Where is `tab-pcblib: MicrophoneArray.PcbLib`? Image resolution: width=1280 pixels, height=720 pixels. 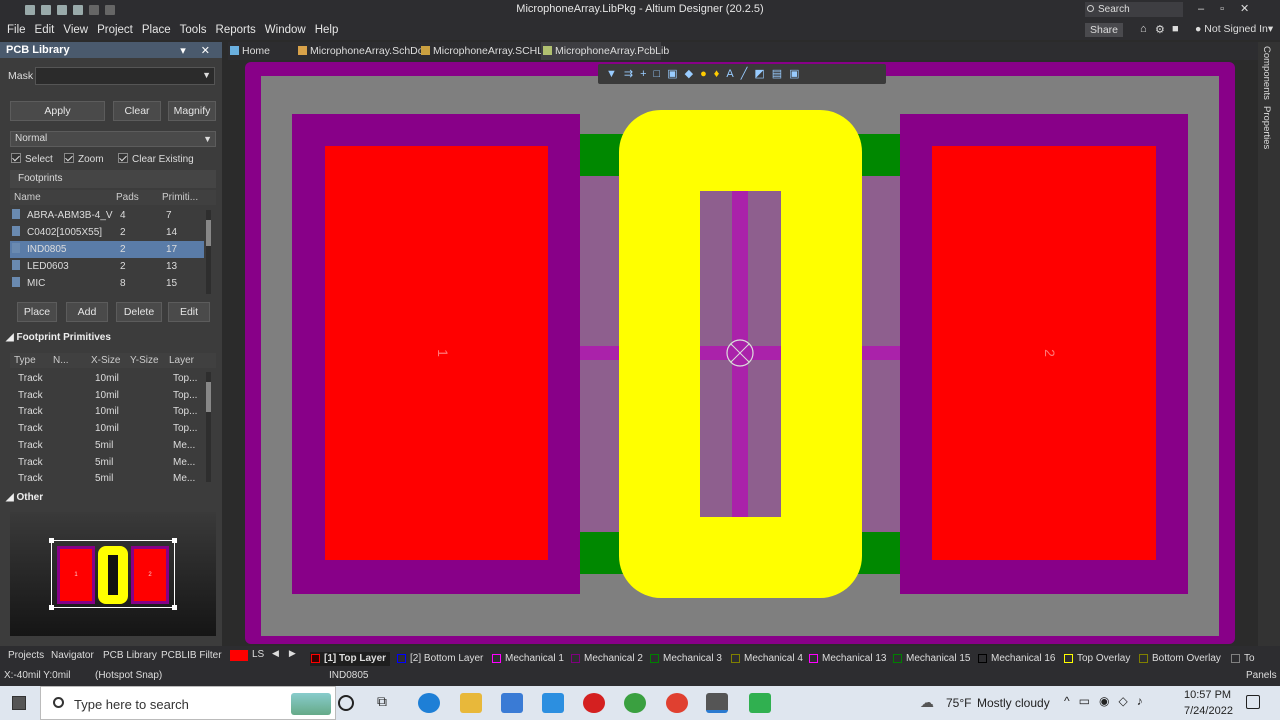
tab-pcblib: MicrophoneArray.PcbLib is located at coordinates (605, 51).